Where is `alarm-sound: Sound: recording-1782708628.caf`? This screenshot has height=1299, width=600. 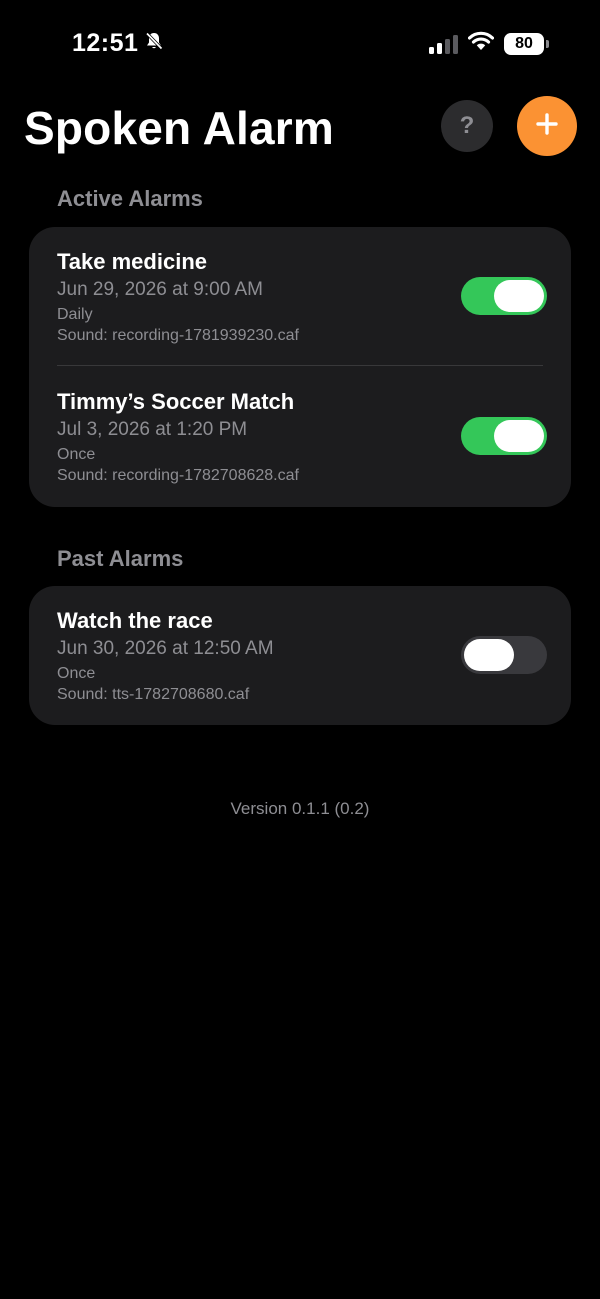 alarm-sound: Sound: recording-1782708628.caf is located at coordinates (178, 475).